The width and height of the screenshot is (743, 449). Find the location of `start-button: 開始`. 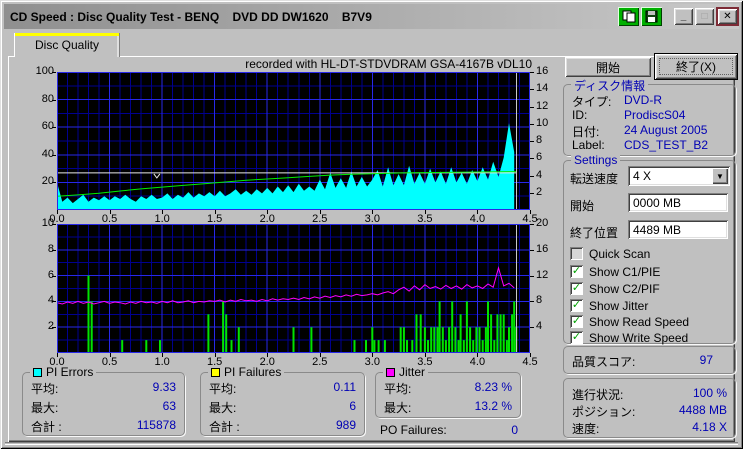

start-button: 開始 is located at coordinates (608, 67).